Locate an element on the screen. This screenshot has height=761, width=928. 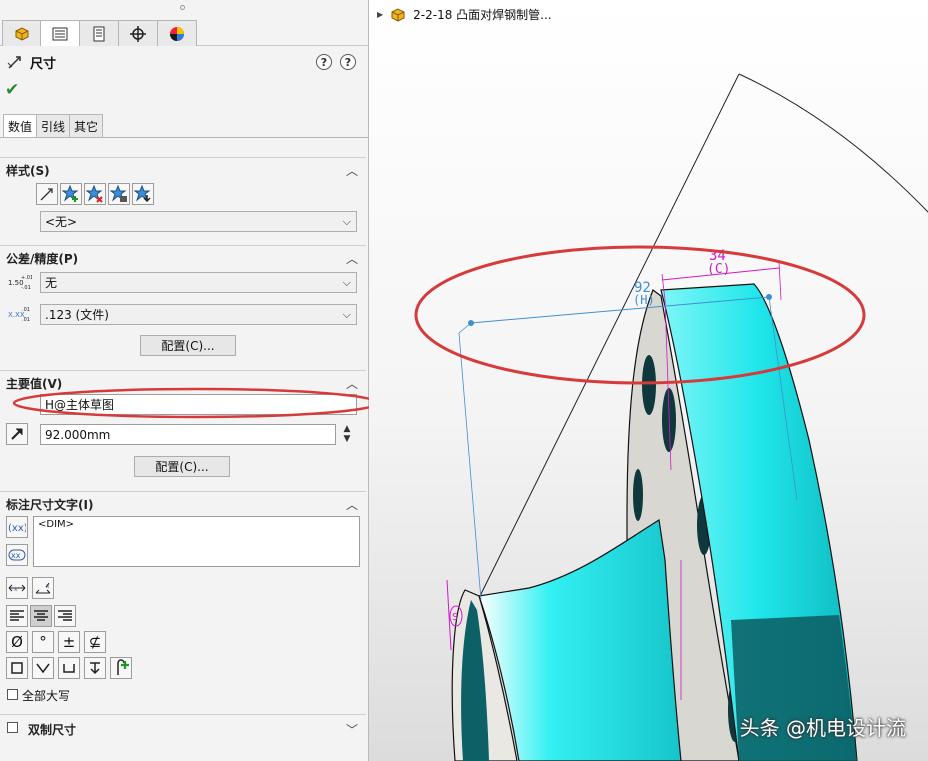
center-dimension-button: x is located at coordinates (17, 588).